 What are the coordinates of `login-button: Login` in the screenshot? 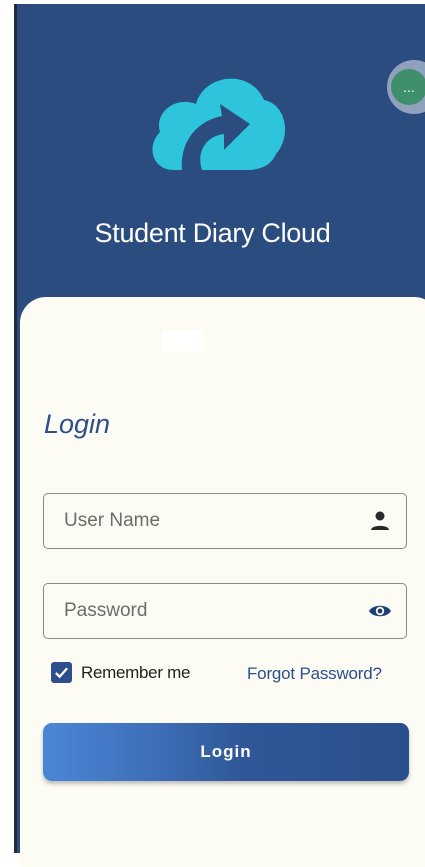 It's located at (226, 752).